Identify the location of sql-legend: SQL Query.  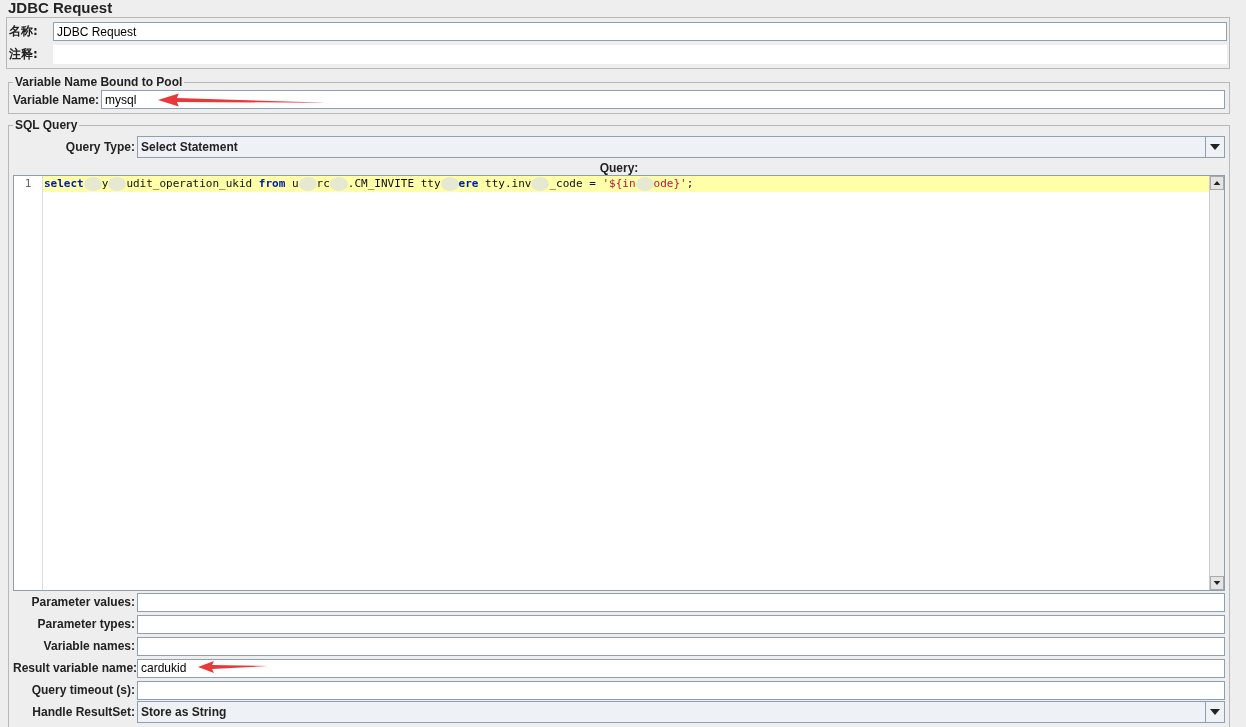
(46, 125).